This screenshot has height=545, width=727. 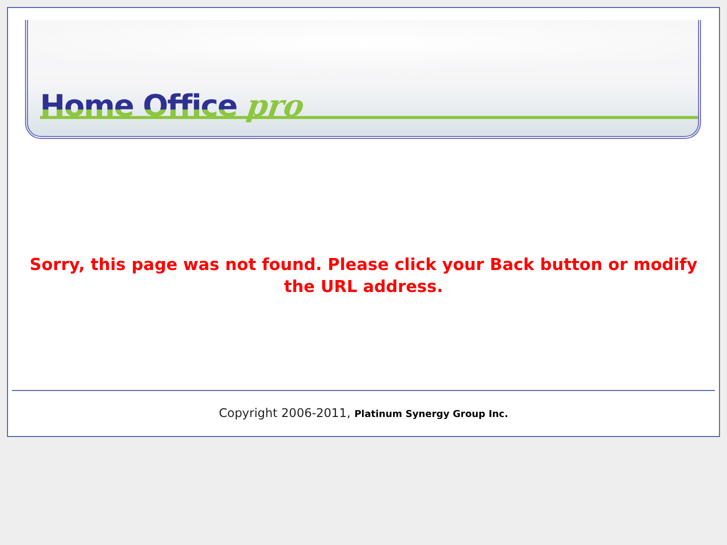 I want to click on logo-suffix: pro, so click(x=275, y=107).